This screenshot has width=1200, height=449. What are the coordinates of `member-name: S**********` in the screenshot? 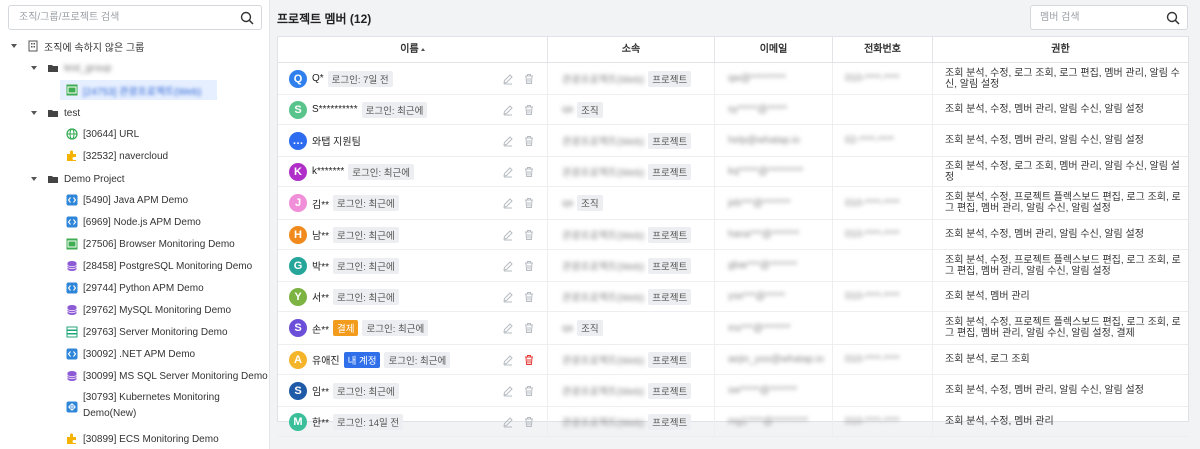 It's located at (335, 109).